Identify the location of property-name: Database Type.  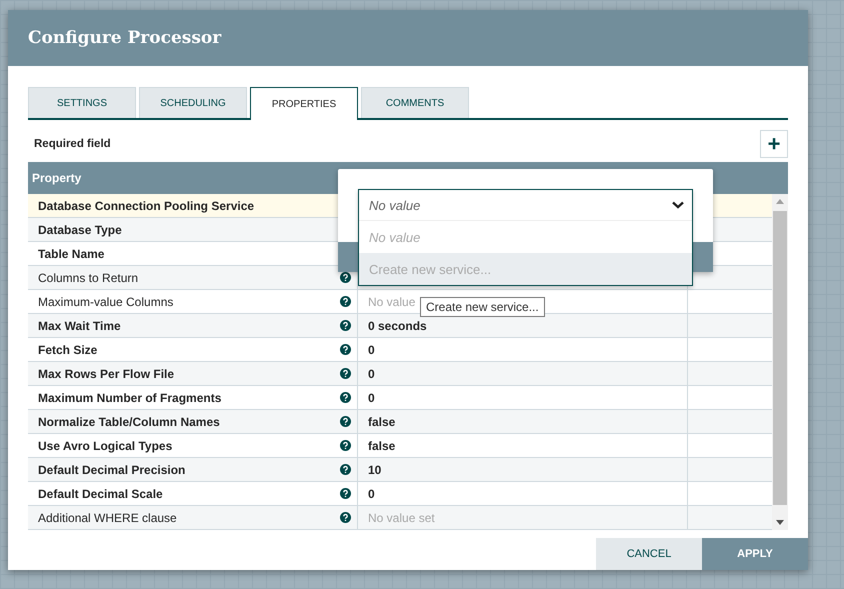
(80, 229).